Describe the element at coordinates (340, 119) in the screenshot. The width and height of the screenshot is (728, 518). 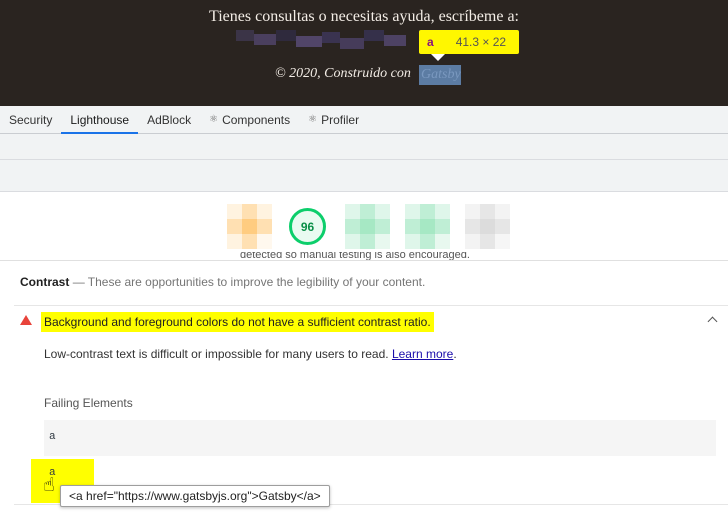
I see `tab-label: Profiler` at that location.